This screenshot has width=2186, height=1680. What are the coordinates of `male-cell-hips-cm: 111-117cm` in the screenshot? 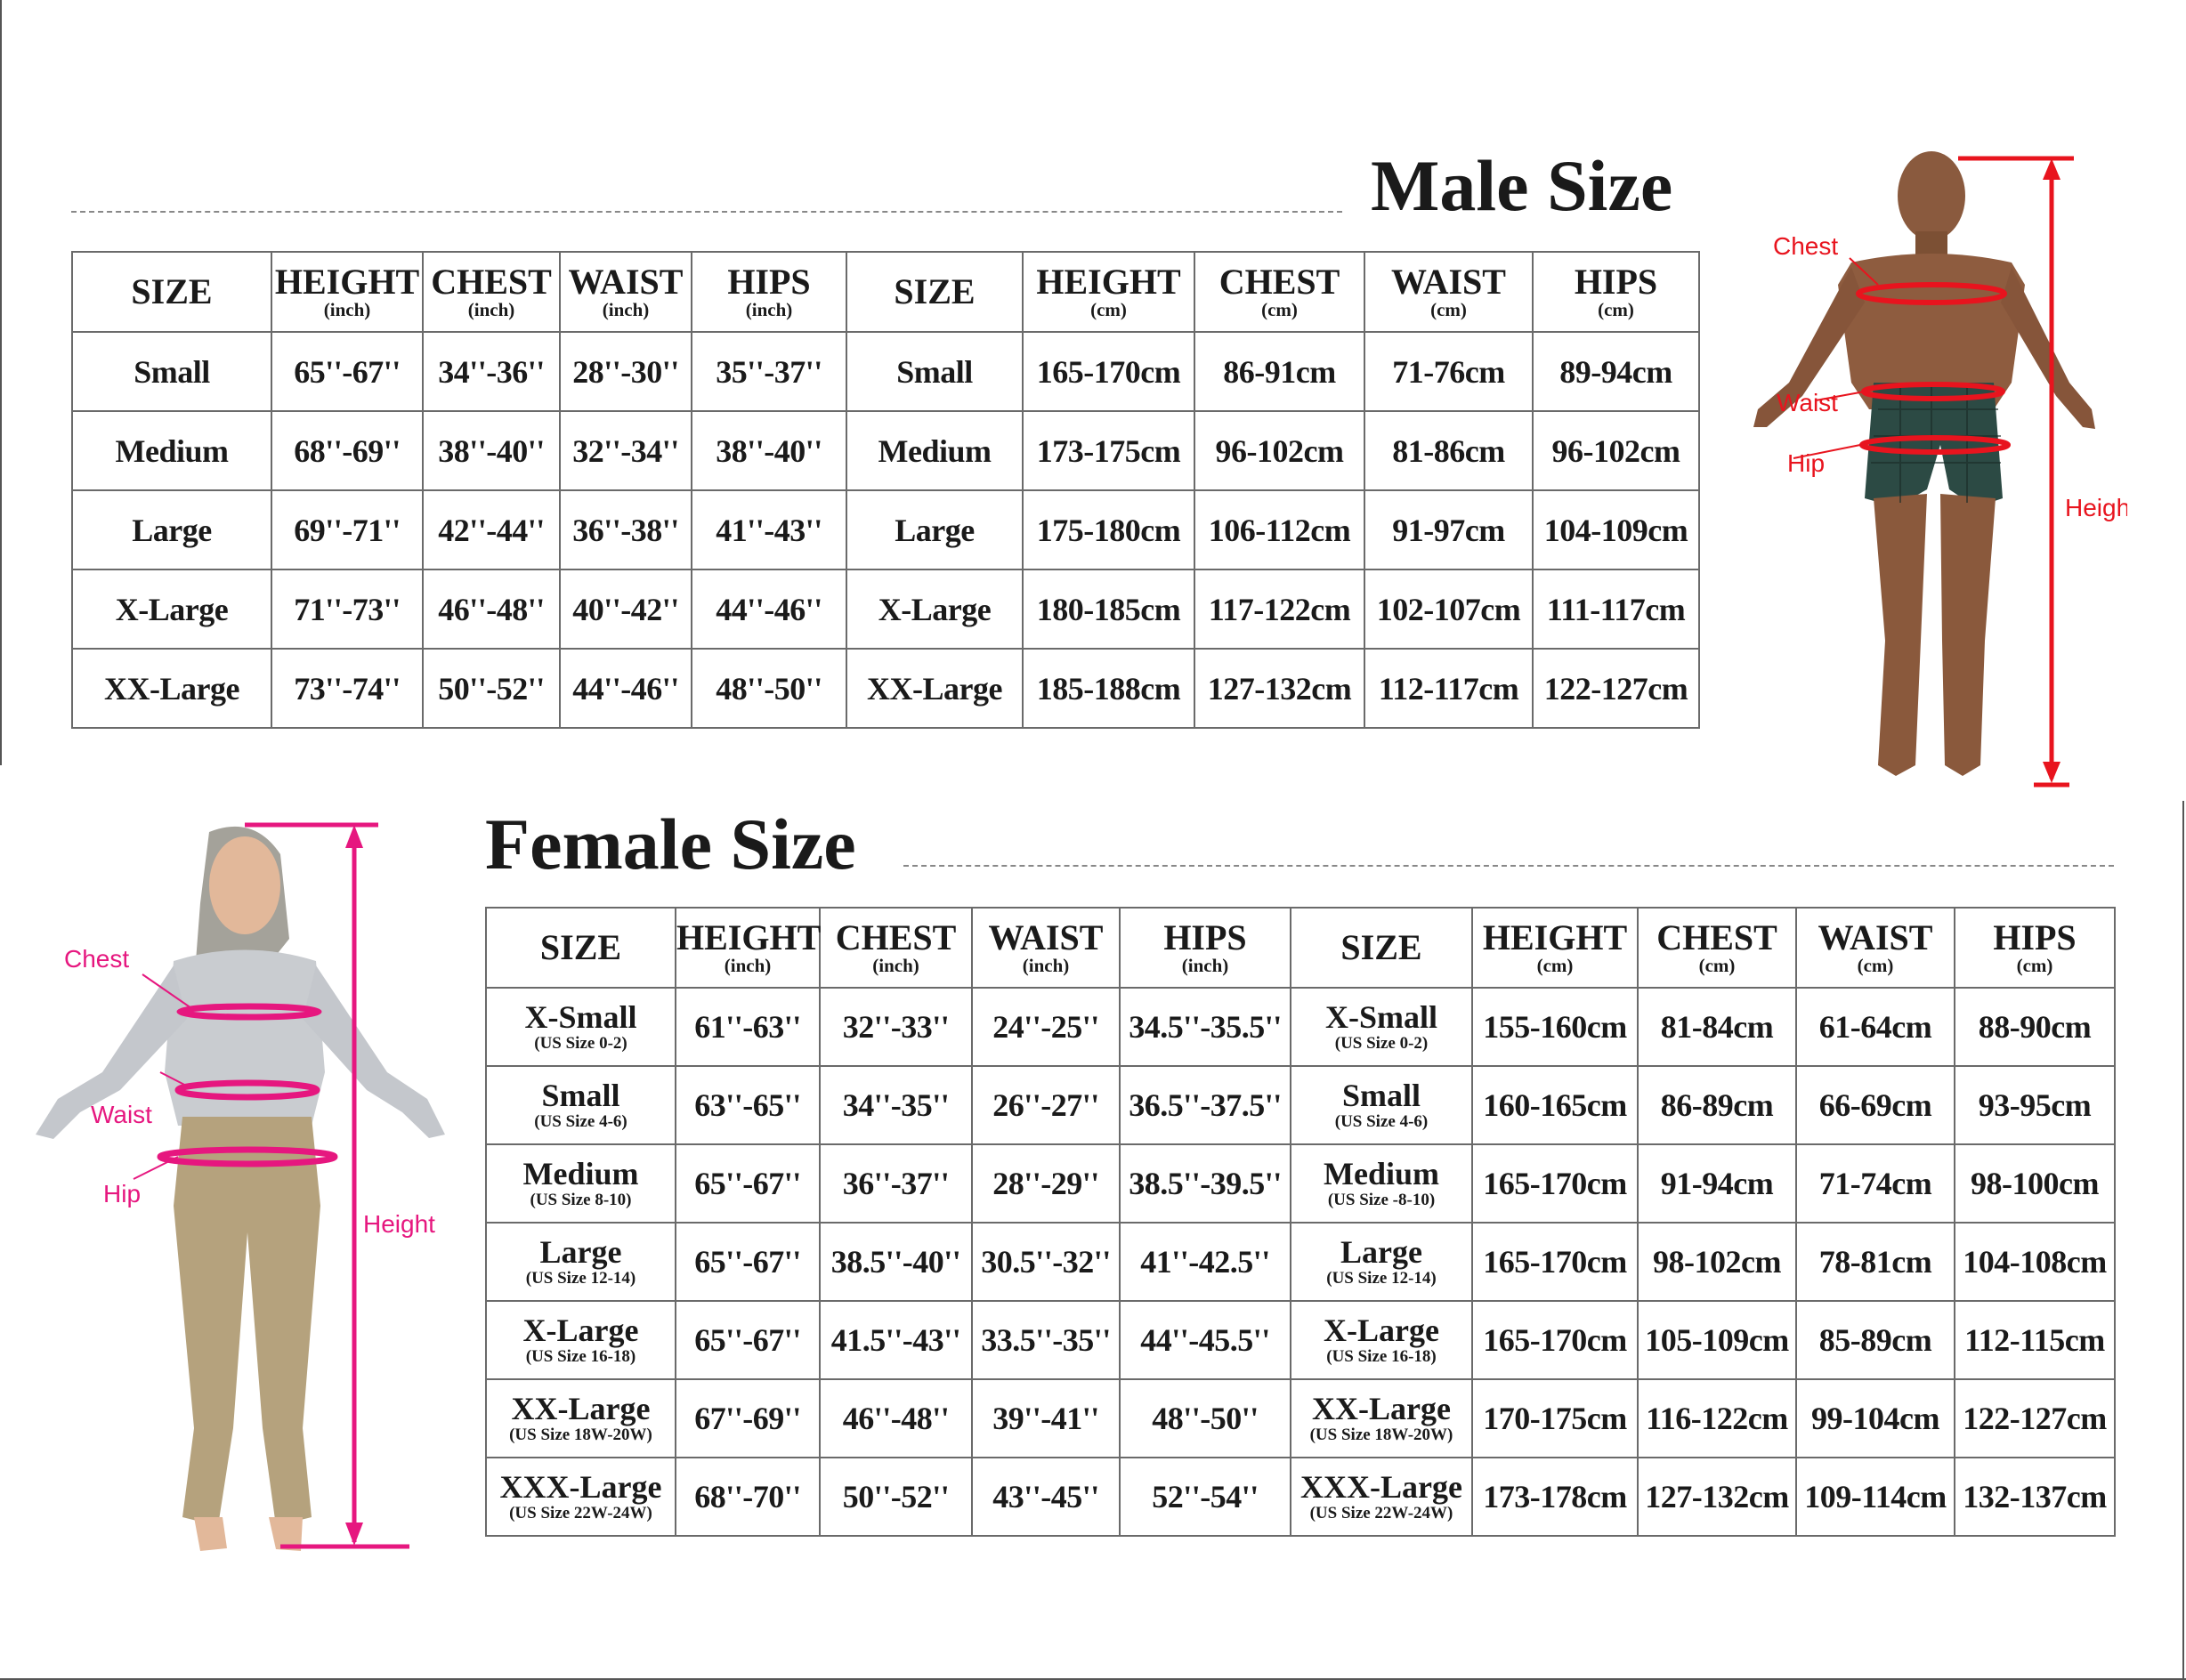 It's located at (1616, 609).